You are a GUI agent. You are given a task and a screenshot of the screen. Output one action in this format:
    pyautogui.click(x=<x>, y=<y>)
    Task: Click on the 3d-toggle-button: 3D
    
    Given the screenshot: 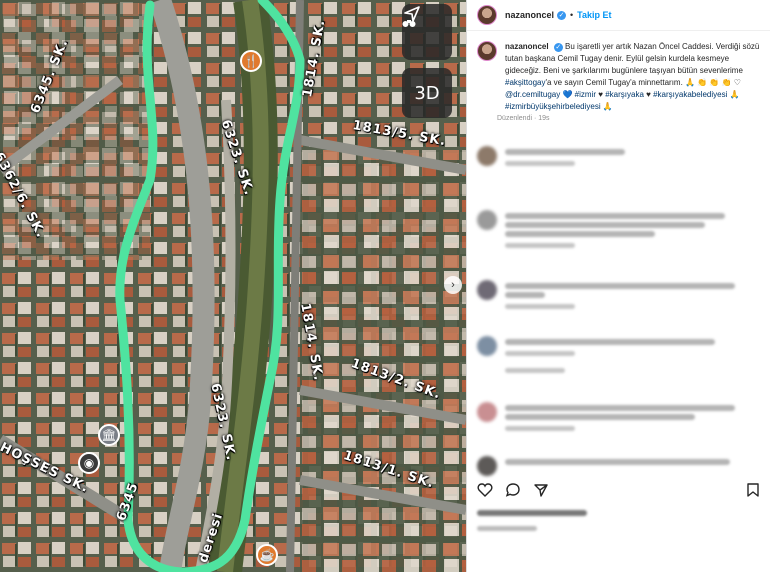 What is the action you would take?
    pyautogui.click(x=427, y=93)
    